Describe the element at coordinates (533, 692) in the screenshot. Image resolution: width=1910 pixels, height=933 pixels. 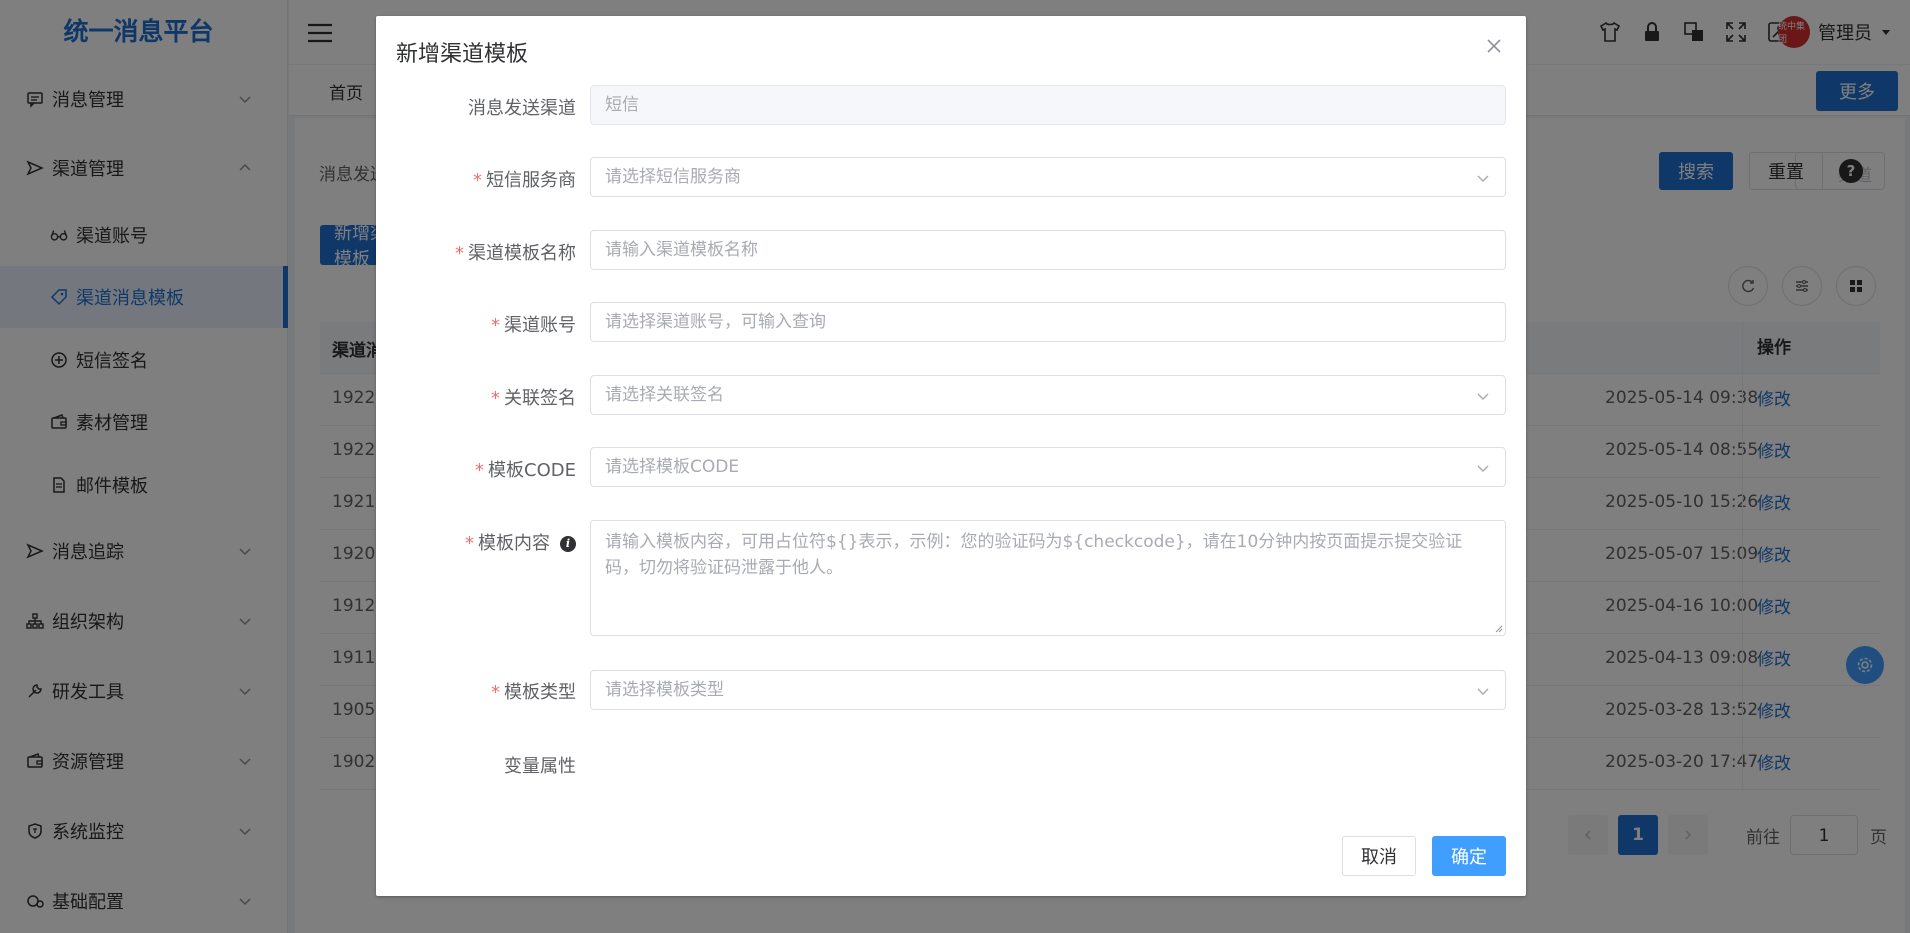
I see `type-label: * 模板类型` at that location.